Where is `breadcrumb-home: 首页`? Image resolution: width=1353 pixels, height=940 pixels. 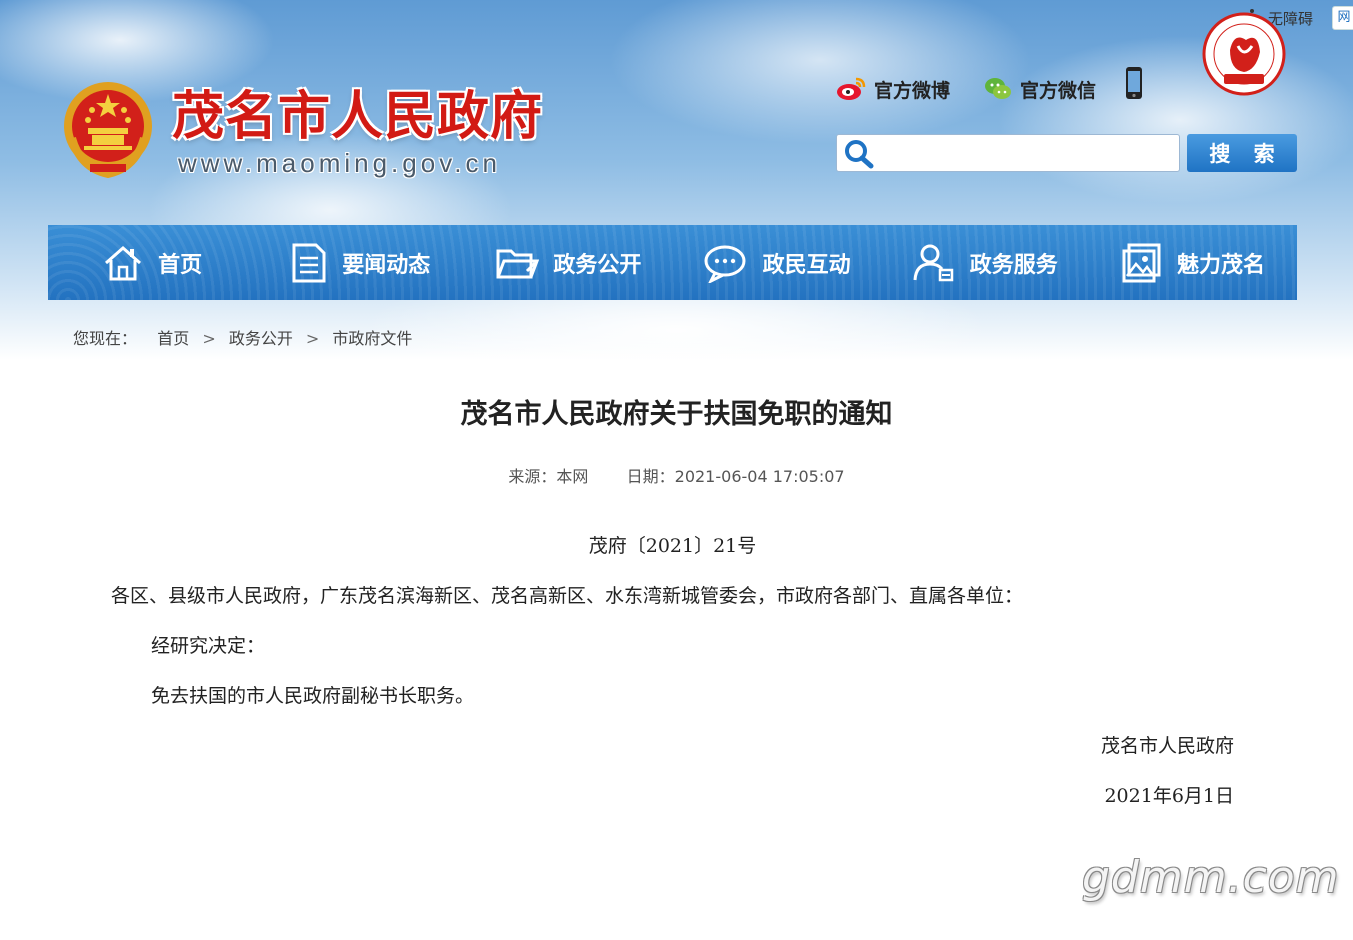 breadcrumb-home: 首页 is located at coordinates (173, 338).